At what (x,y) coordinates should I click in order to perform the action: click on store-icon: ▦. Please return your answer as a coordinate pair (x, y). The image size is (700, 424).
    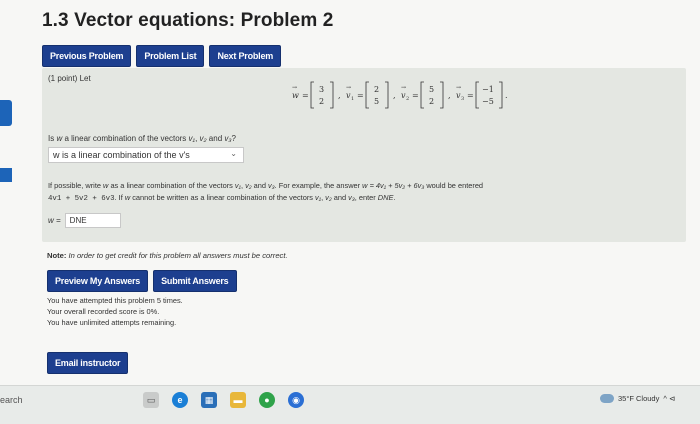
    Looking at the image, I should click on (209, 400).